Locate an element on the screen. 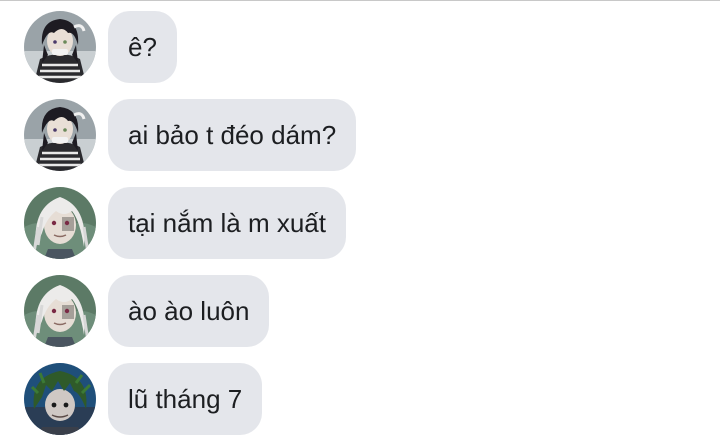 The width and height of the screenshot is (720, 442). message-bubble: ào ào luôn is located at coordinates (189, 311).